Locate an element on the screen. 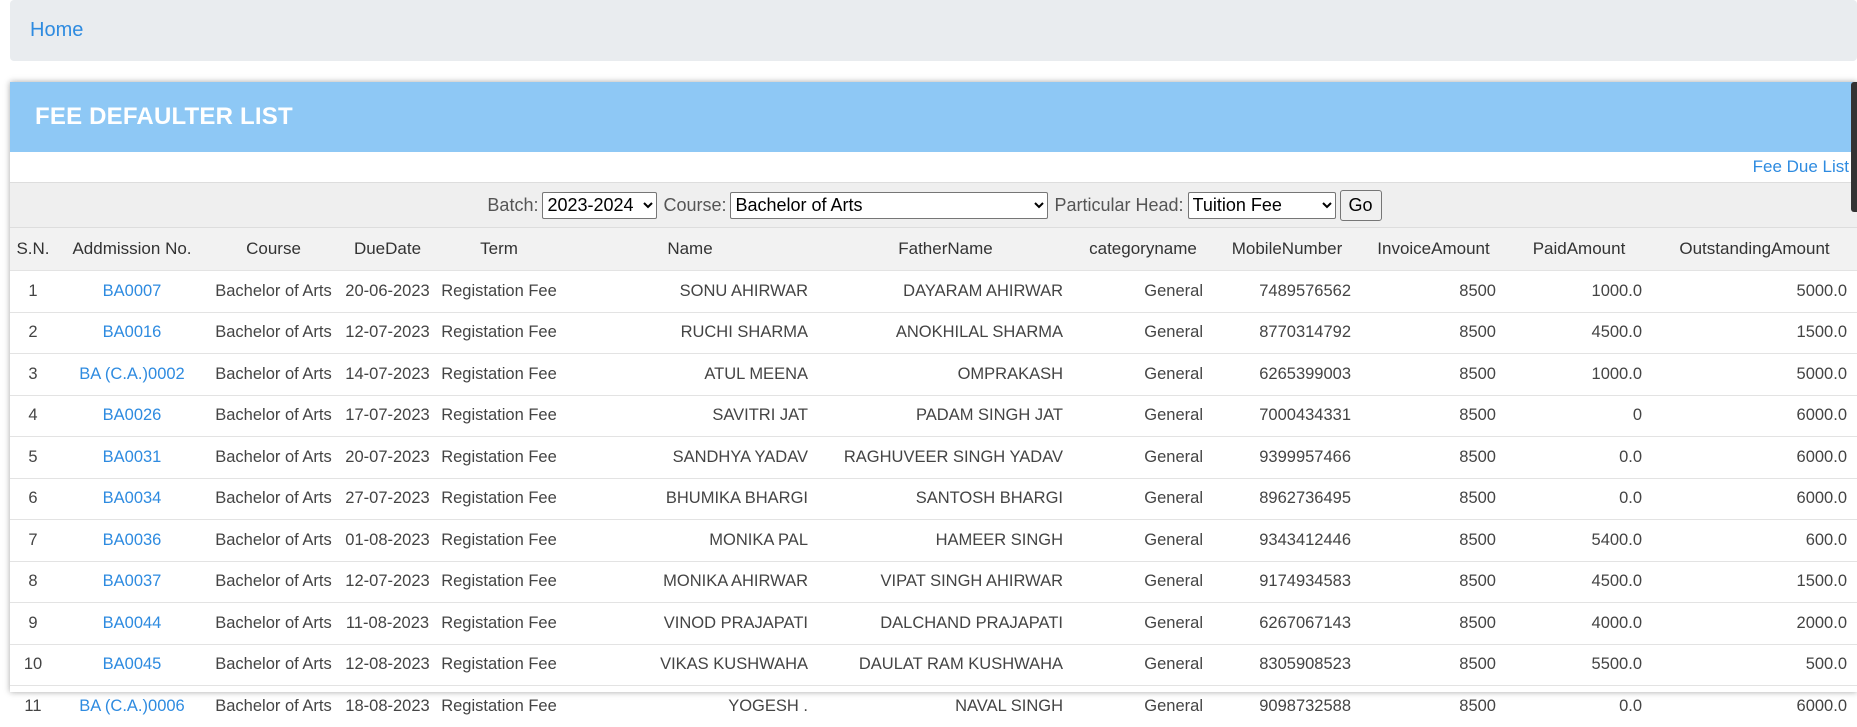  cell-name: BHUMIKA BHARGI is located at coordinates (690, 498).